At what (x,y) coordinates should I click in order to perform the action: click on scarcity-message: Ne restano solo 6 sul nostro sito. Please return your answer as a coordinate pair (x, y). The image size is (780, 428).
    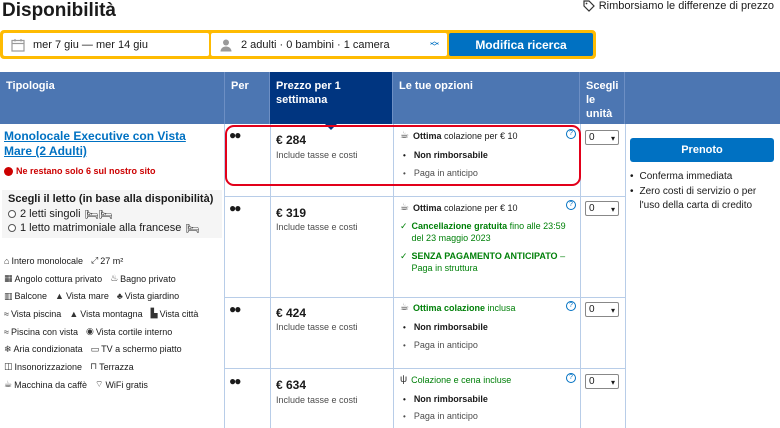
    Looking at the image, I should click on (80, 171).